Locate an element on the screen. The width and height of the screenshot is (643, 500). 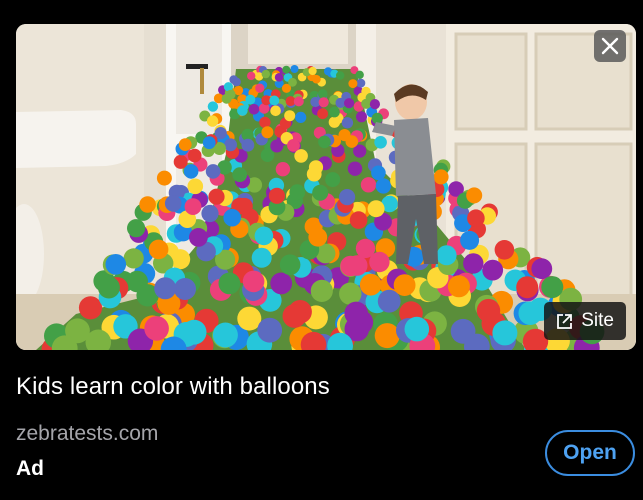
external-link-icon is located at coordinates (565, 321).